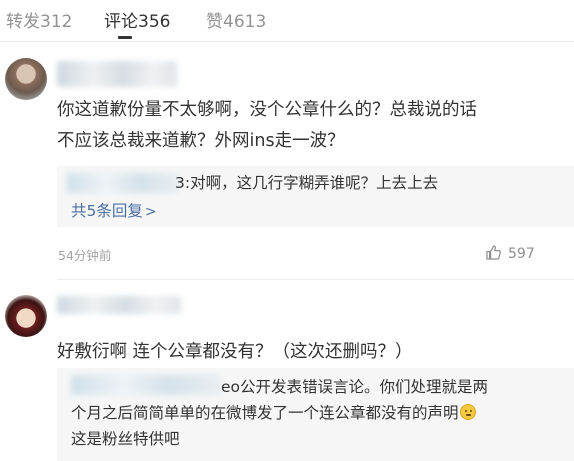  Describe the element at coordinates (39, 19) in the screenshot. I see `tab-reposts: 转发312` at that location.